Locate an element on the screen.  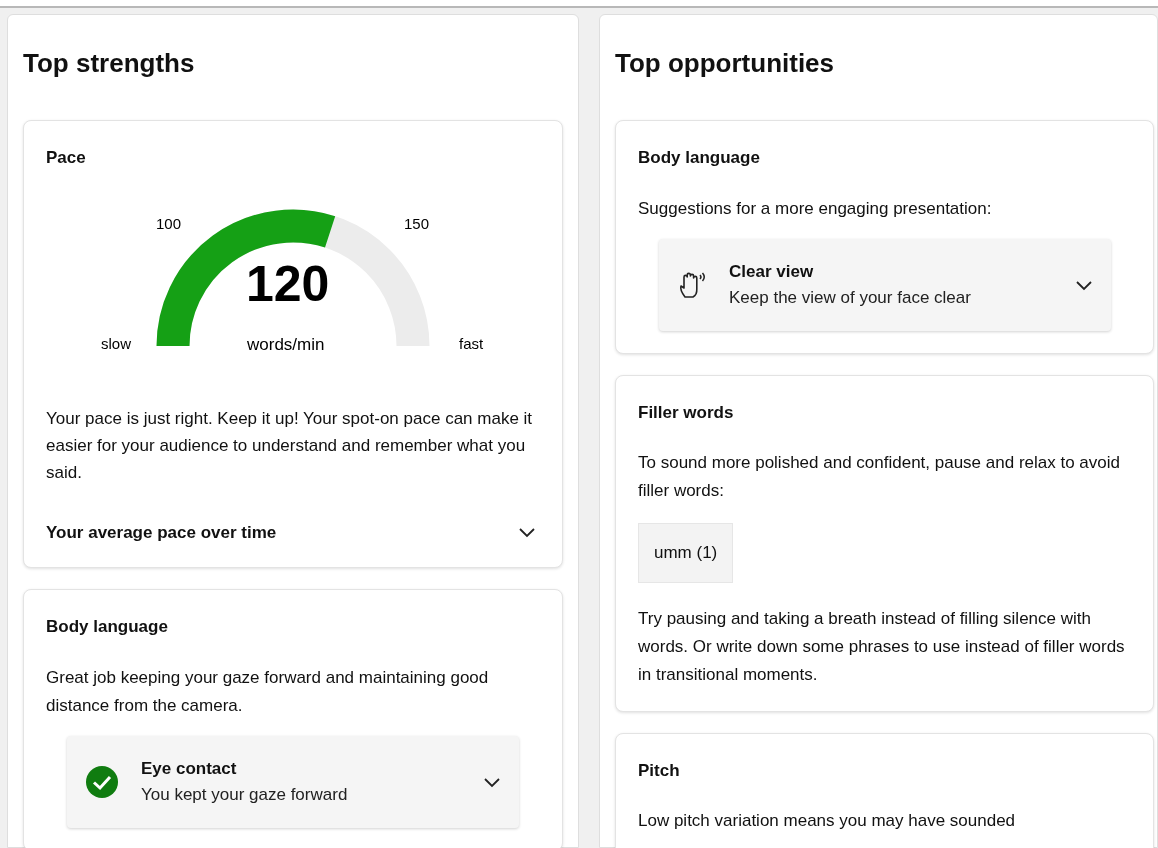
gauge-tick-label: 150 is located at coordinates (417, 223).